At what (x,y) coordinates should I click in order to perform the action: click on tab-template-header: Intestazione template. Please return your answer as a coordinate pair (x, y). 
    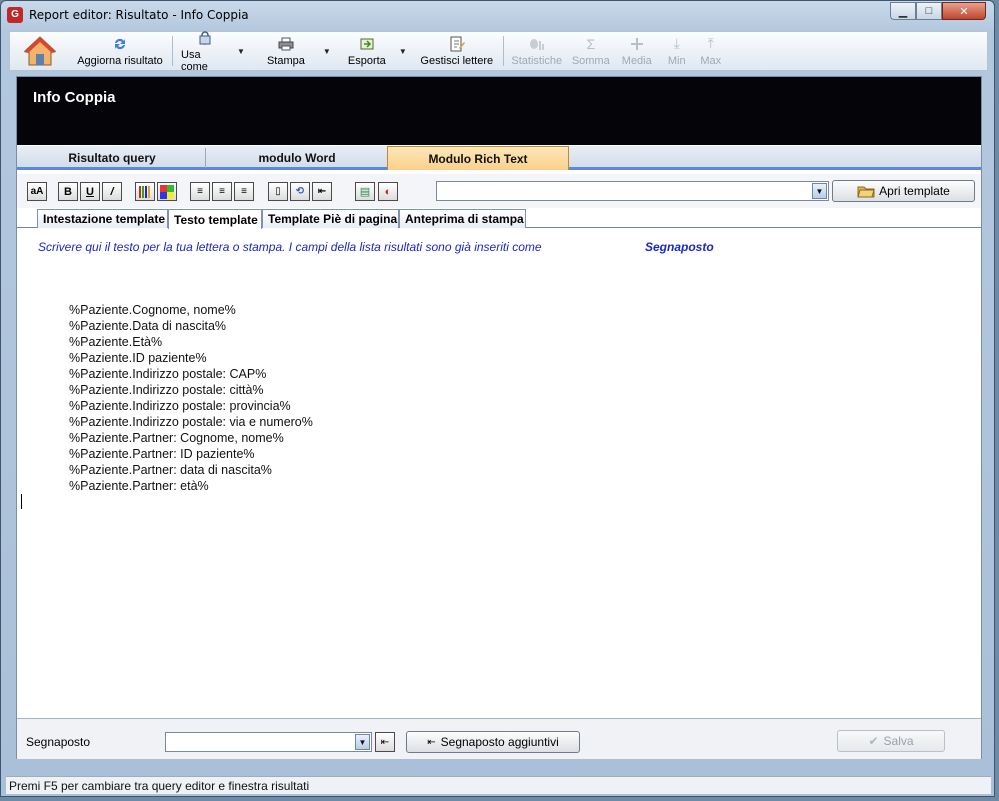
    Looking at the image, I should click on (102, 218).